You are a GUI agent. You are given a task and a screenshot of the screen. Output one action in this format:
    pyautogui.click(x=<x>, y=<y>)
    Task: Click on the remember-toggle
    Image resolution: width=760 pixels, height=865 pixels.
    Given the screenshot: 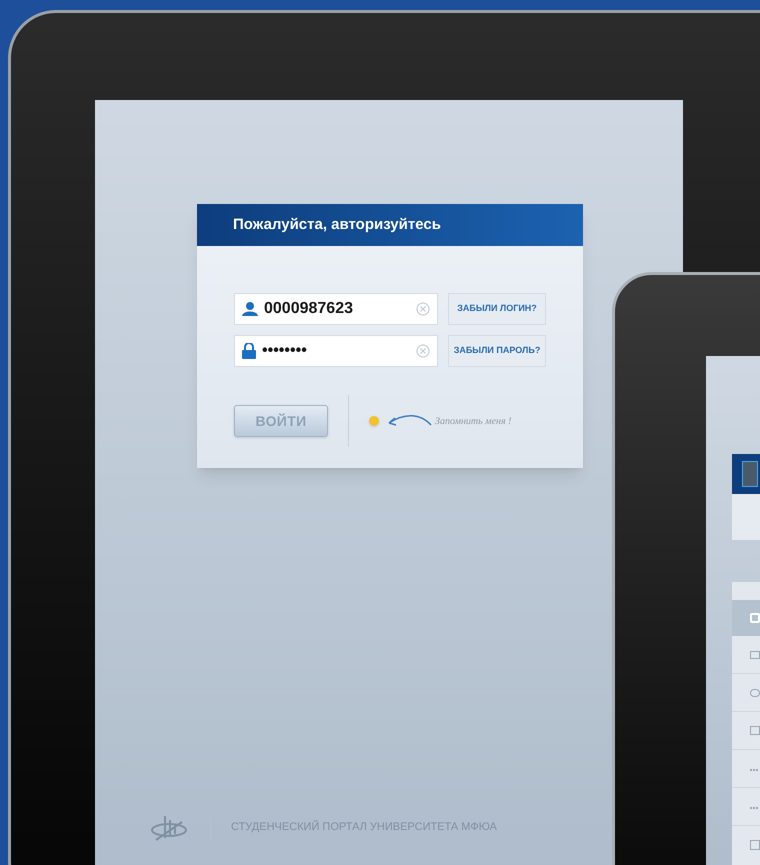 What is the action you would take?
    pyautogui.click(x=374, y=421)
    